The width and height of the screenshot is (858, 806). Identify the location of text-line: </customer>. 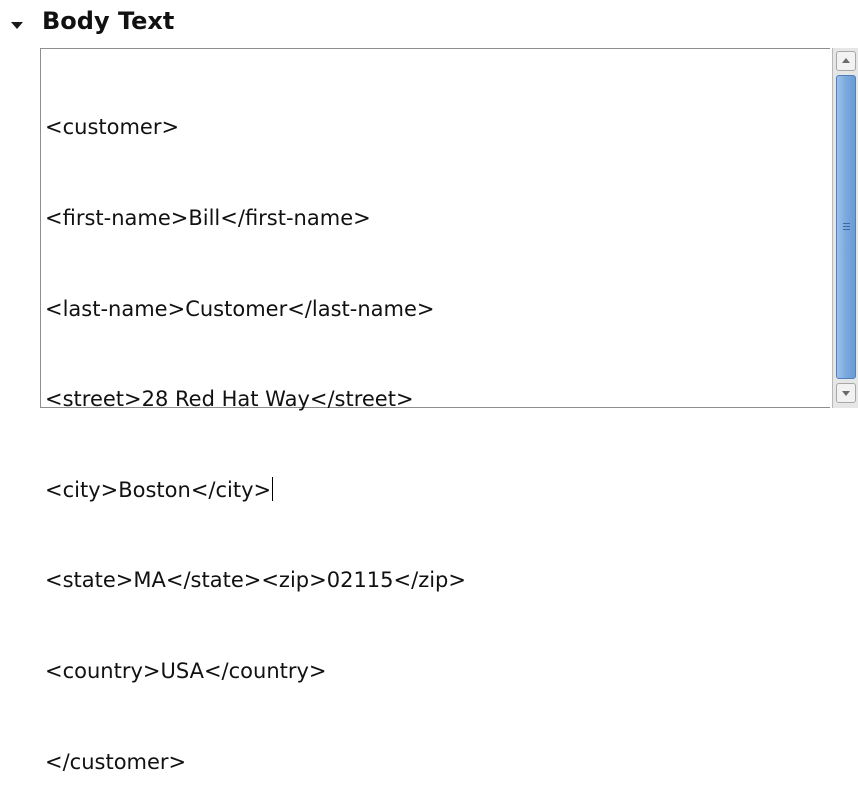
(116, 761).